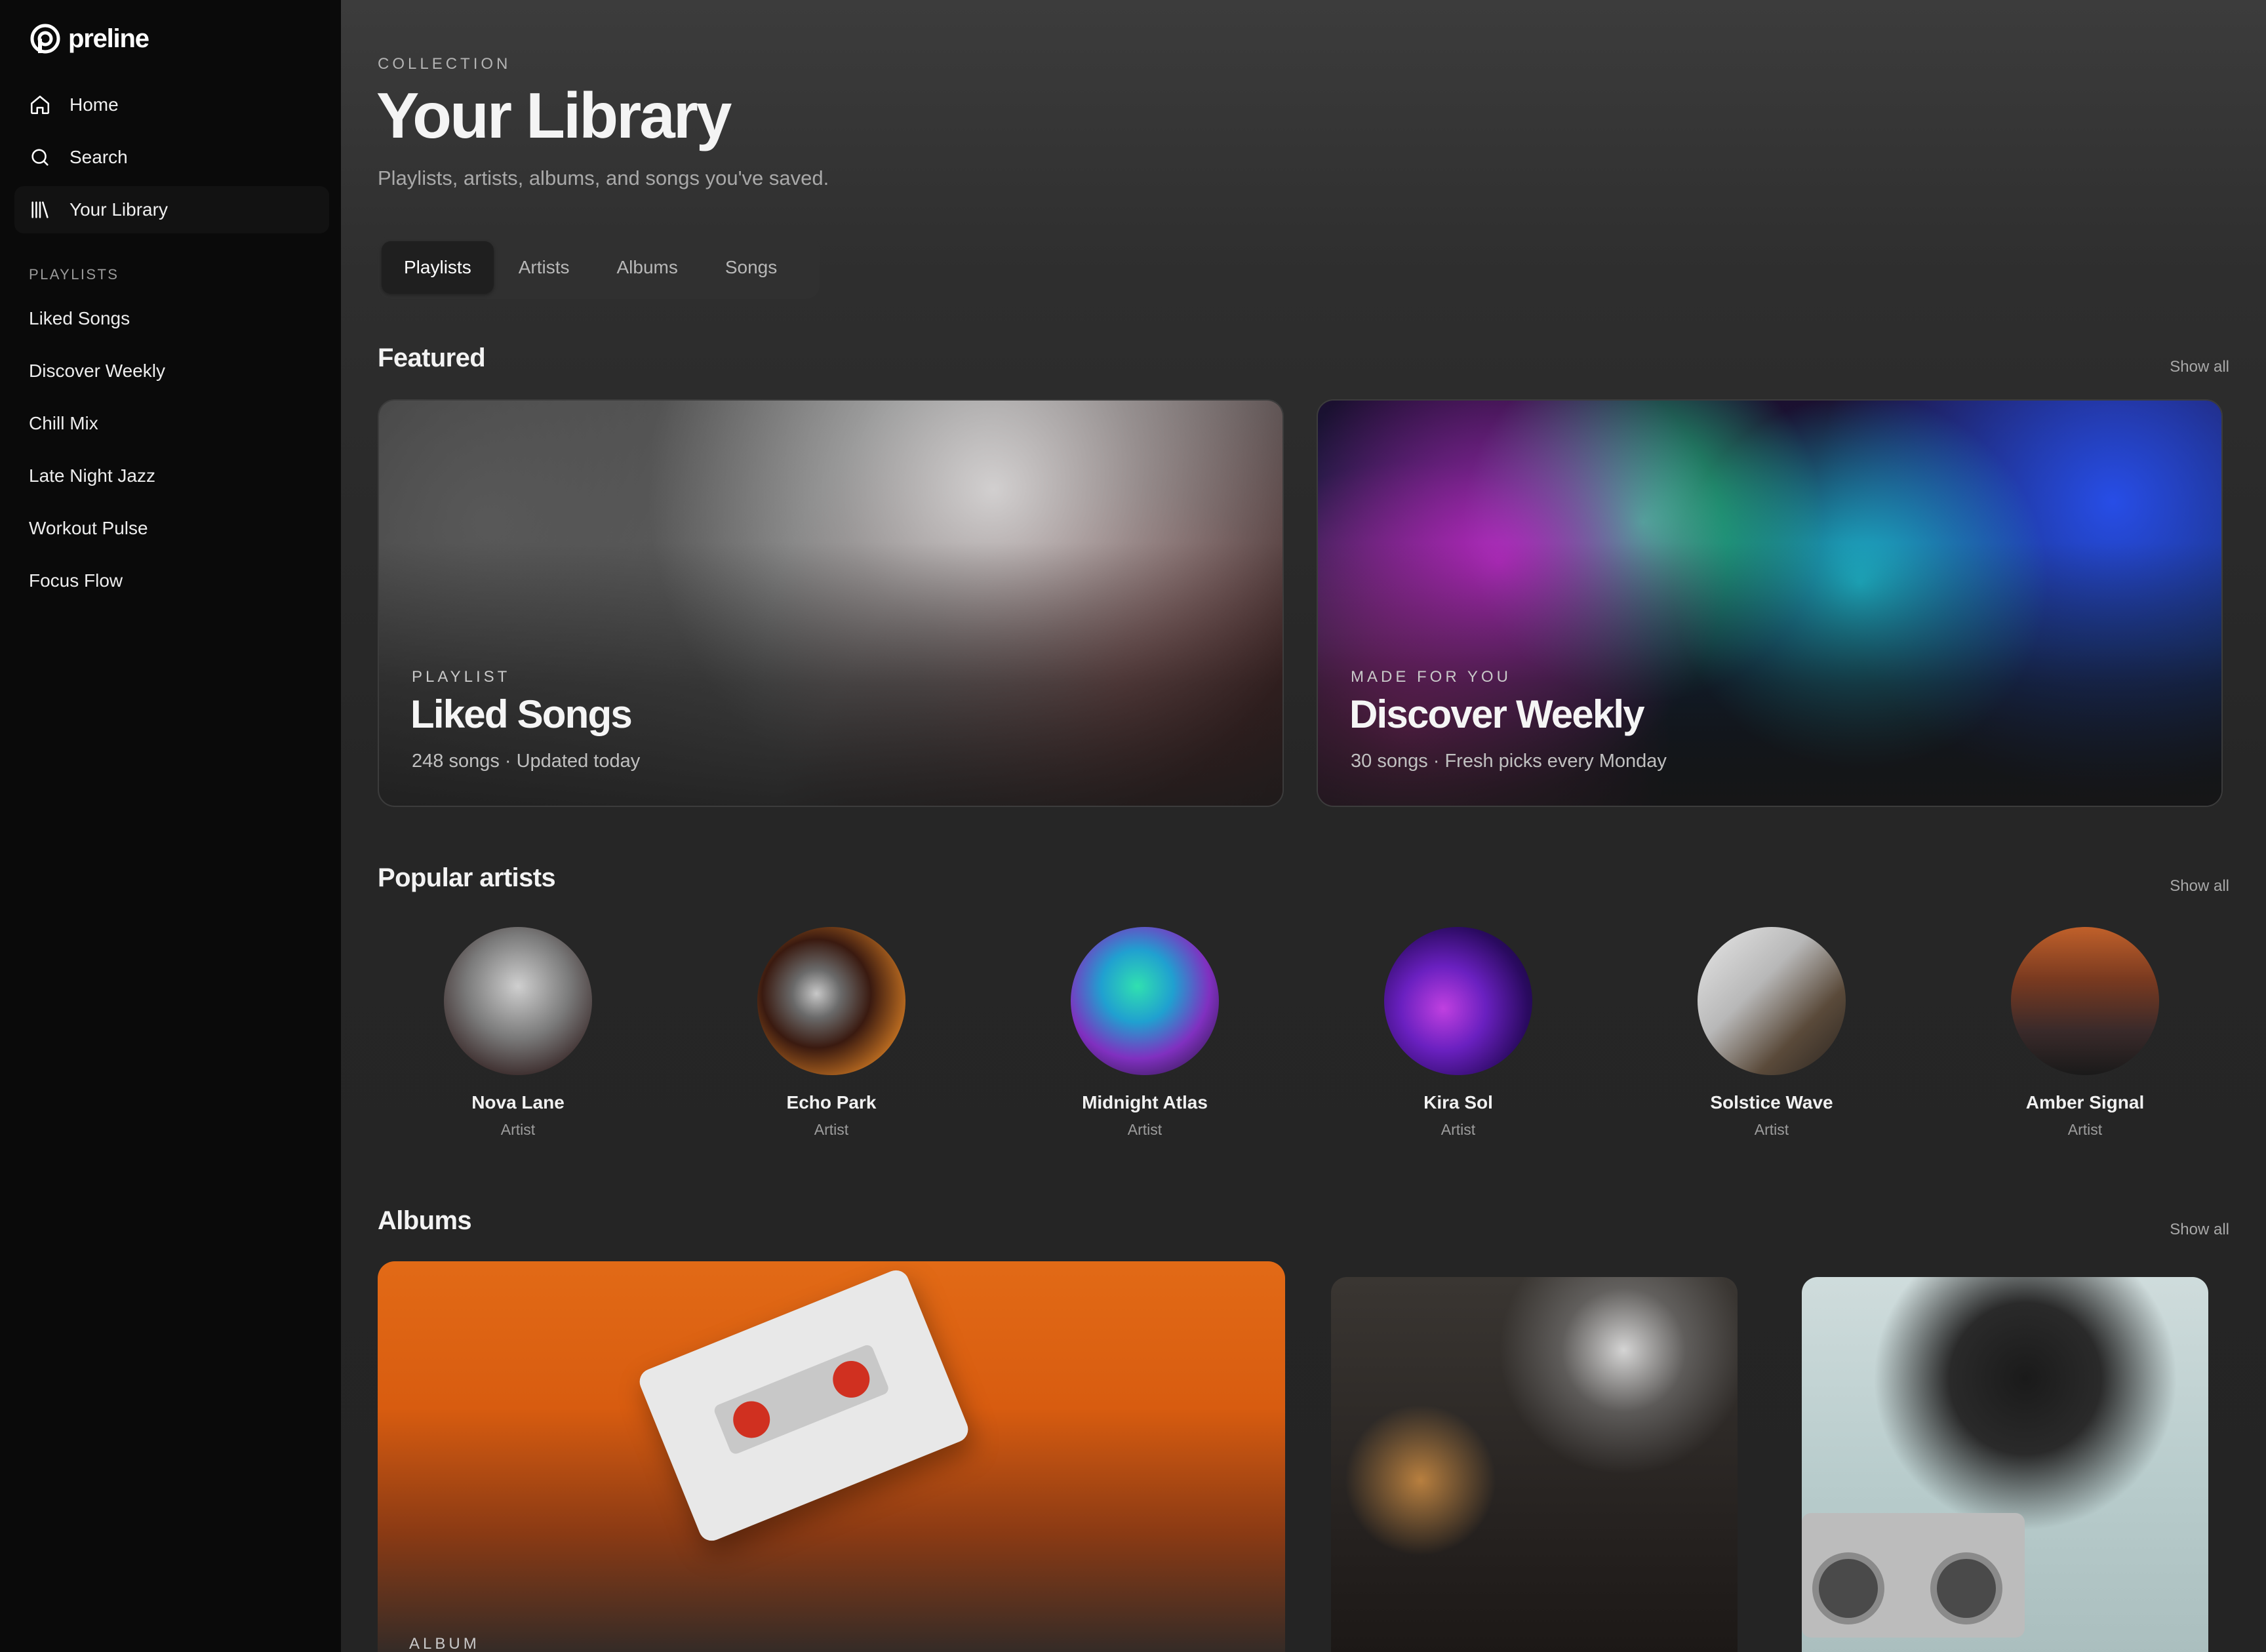 This screenshot has height=1652, width=2266. Describe the element at coordinates (438, 267) in the screenshot. I see `tab-playlists: Playlists` at that location.